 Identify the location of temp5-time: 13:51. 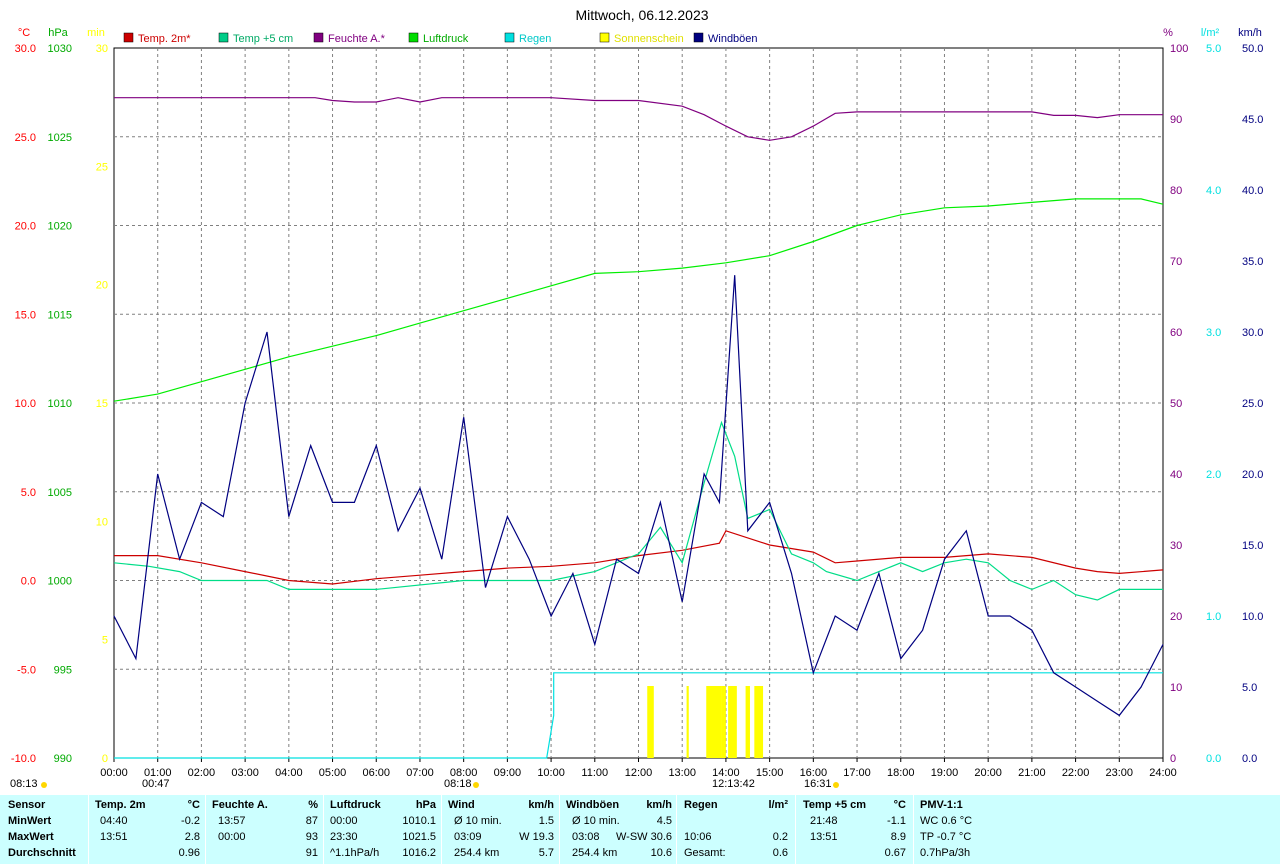
(824, 837).